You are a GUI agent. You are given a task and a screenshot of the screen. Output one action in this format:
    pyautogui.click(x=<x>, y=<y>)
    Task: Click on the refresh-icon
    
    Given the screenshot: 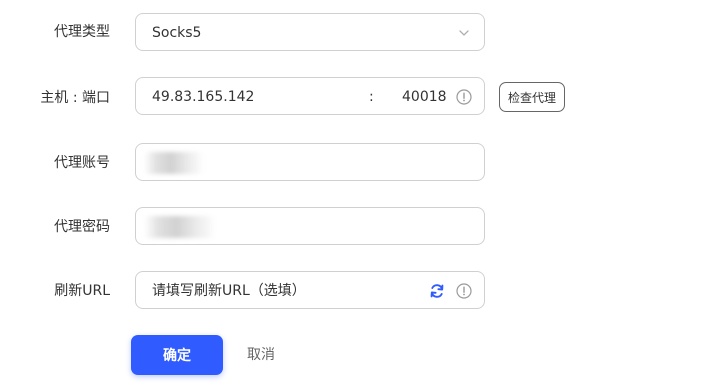 What is the action you would take?
    pyautogui.click(x=437, y=291)
    